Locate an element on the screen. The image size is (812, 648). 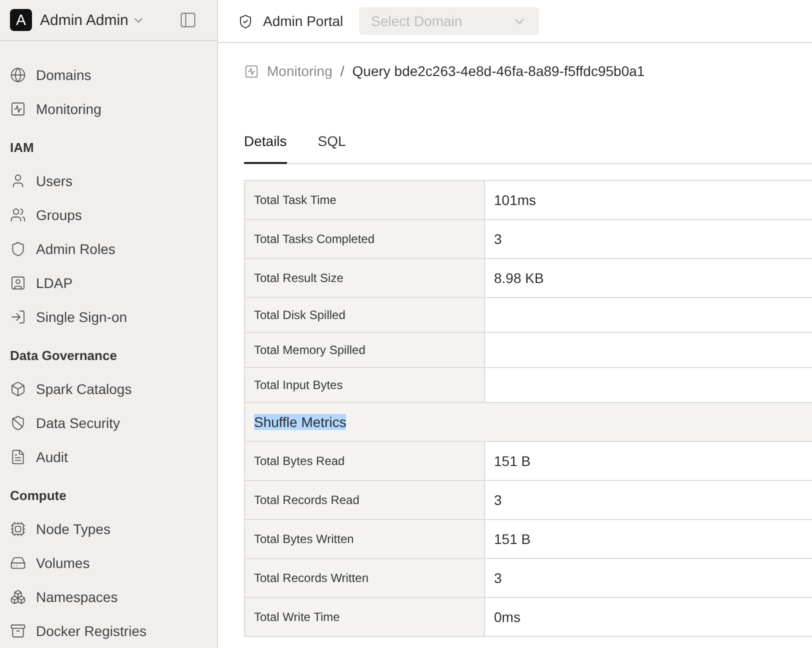
login-icon is located at coordinates (18, 317).